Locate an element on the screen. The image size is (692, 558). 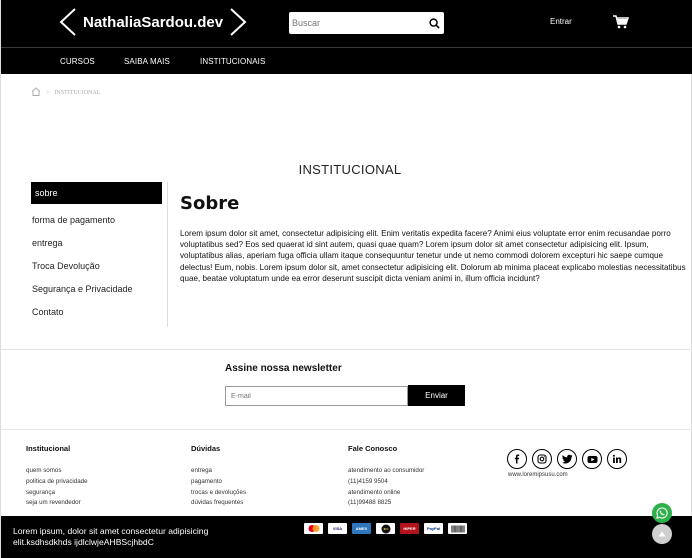
footer-link: quem somos is located at coordinates (57, 471).